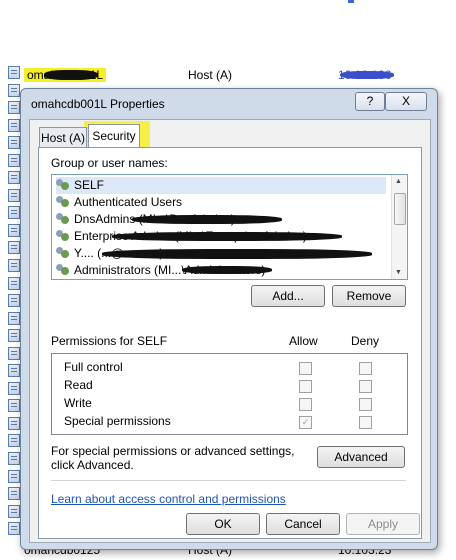  I want to click on scroll-up-icon: ▲, so click(398, 181).